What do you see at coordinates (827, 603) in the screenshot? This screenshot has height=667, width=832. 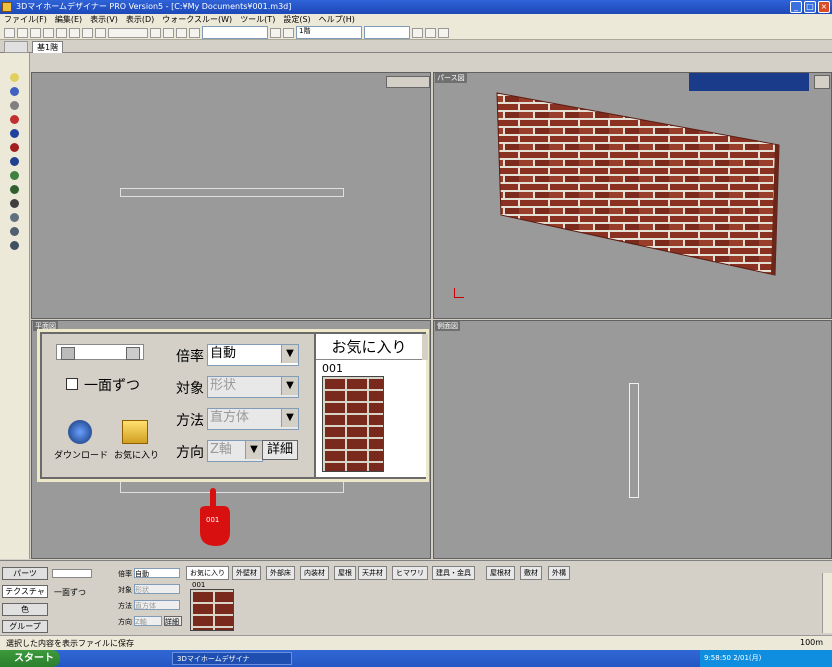 I see `bottom-scrollbar` at bounding box center [827, 603].